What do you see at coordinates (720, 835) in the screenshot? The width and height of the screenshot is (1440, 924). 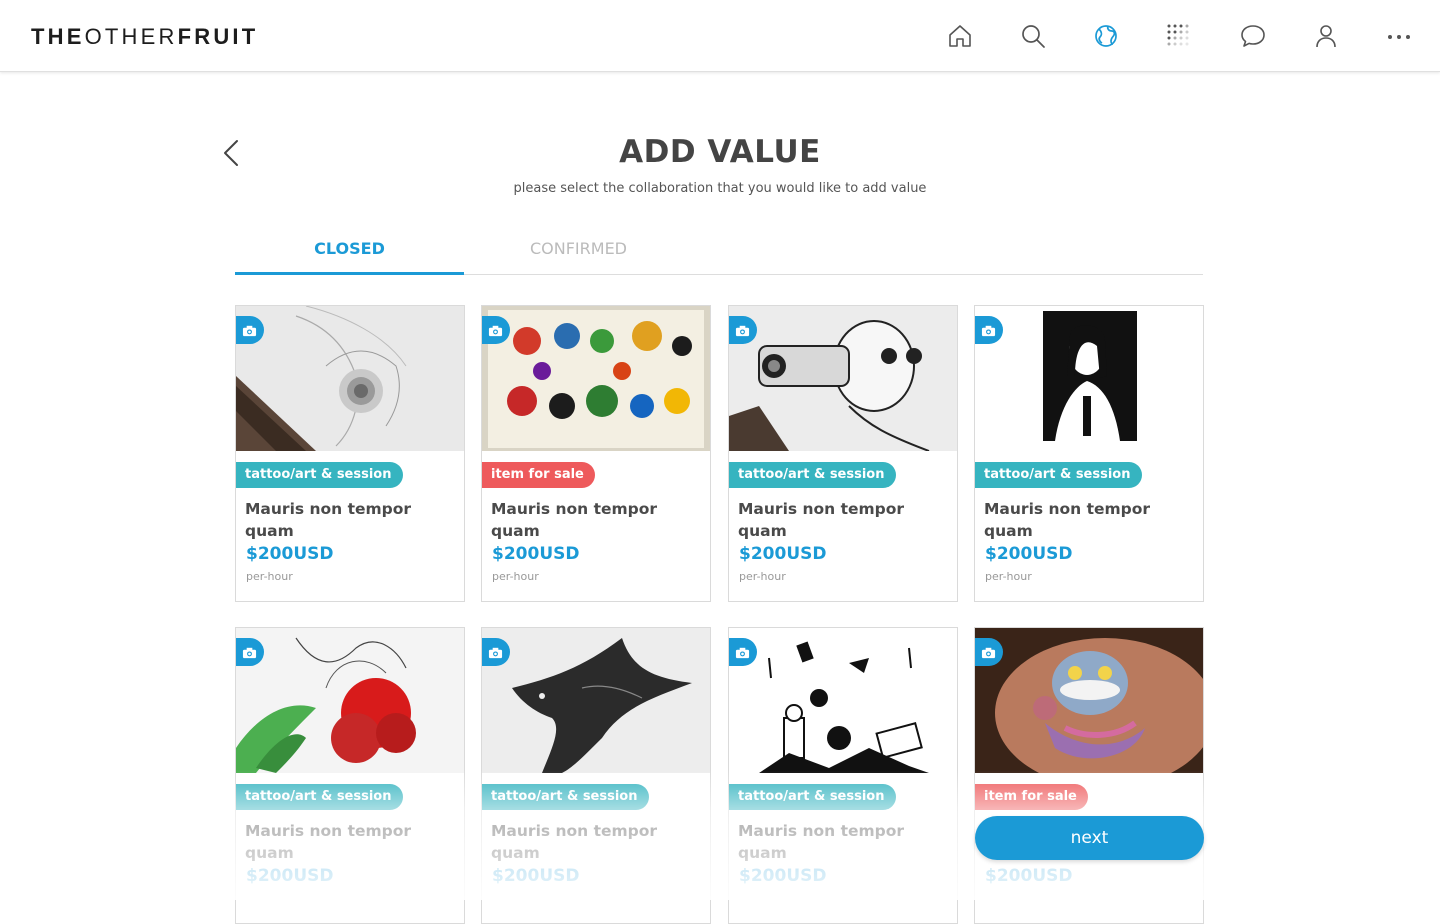 I see `bottom-fade-overlay` at bounding box center [720, 835].